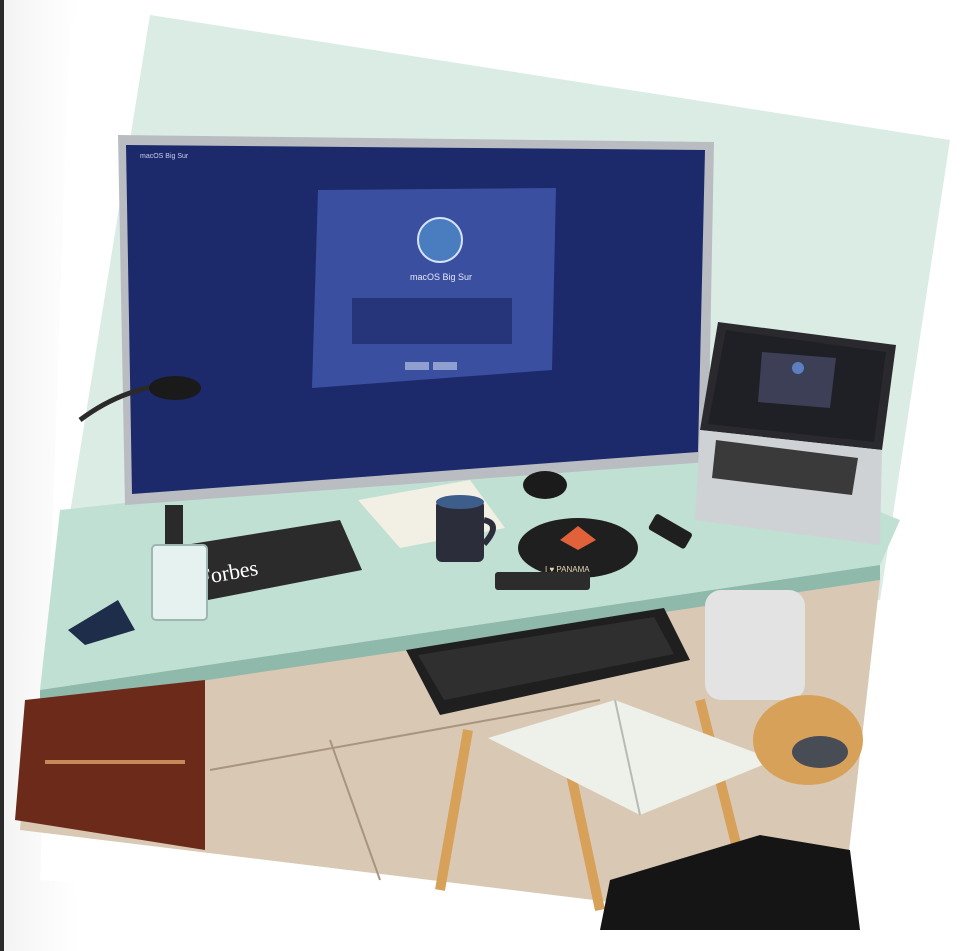 This screenshot has width=980, height=951. I want to click on drawer-cabinet, so click(110, 765).